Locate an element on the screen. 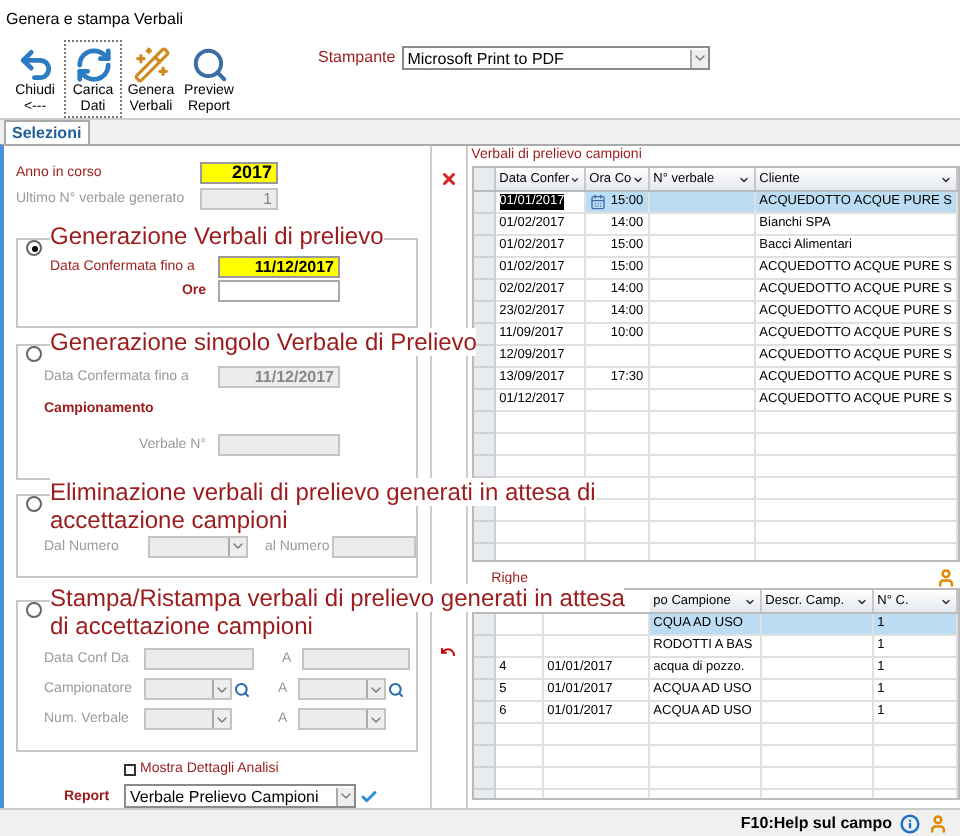 Image resolution: width=960 pixels, height=836 pixels. input-field: 11/12/2017 is located at coordinates (279, 267).